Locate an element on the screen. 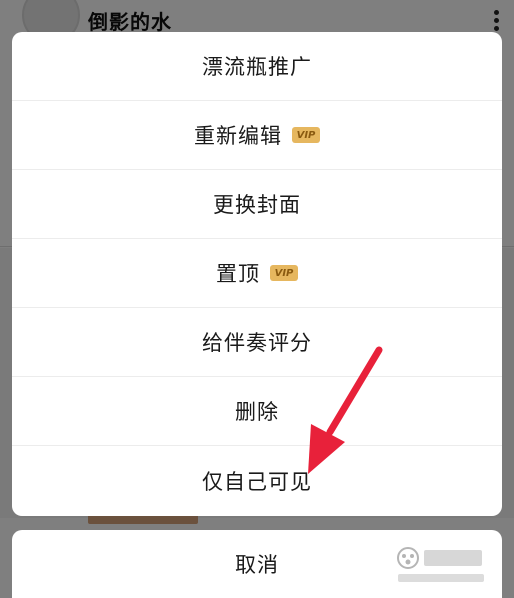  sheet-item-re-edit: 重新编辑 VIP is located at coordinates (257, 135).